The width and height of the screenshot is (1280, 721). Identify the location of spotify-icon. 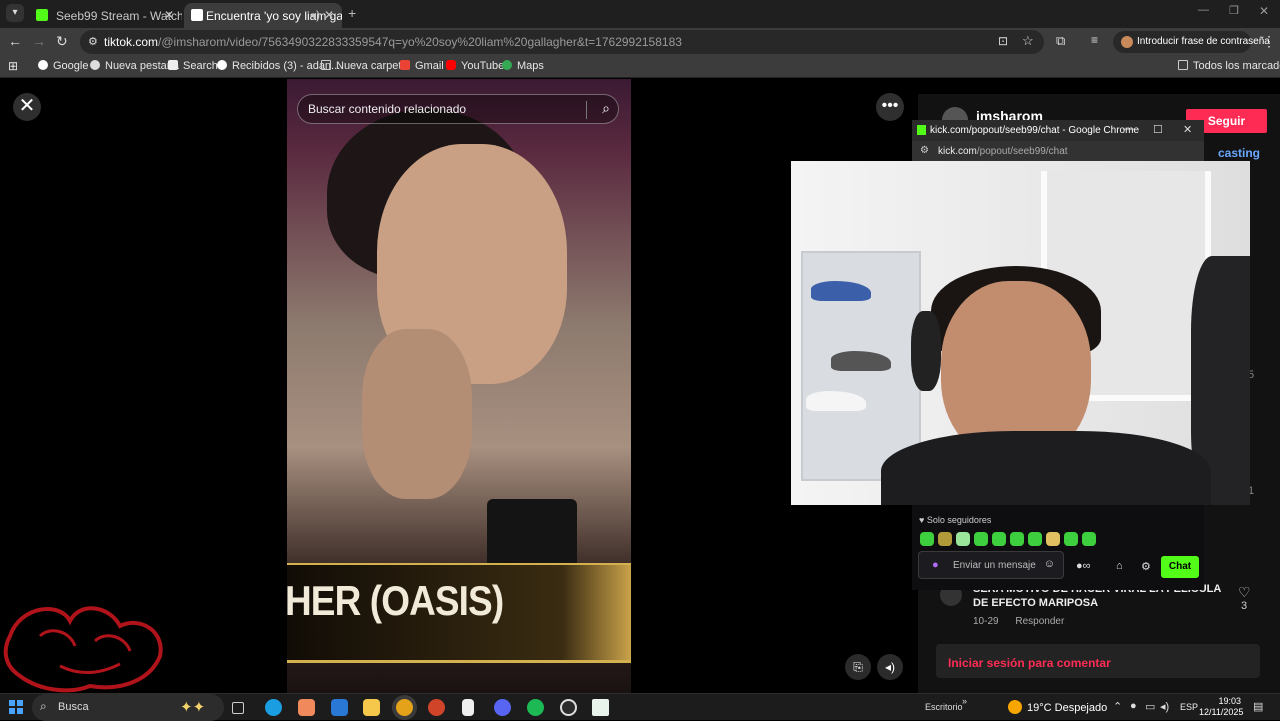
(535, 707).